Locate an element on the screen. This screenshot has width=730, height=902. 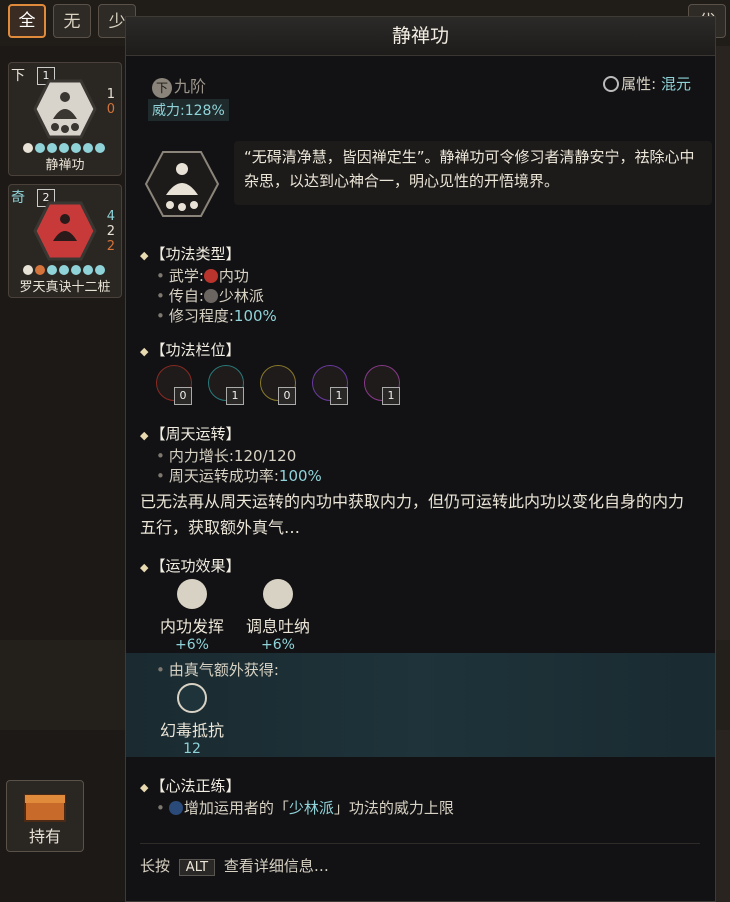
chest-icon is located at coordinates (45, 808).